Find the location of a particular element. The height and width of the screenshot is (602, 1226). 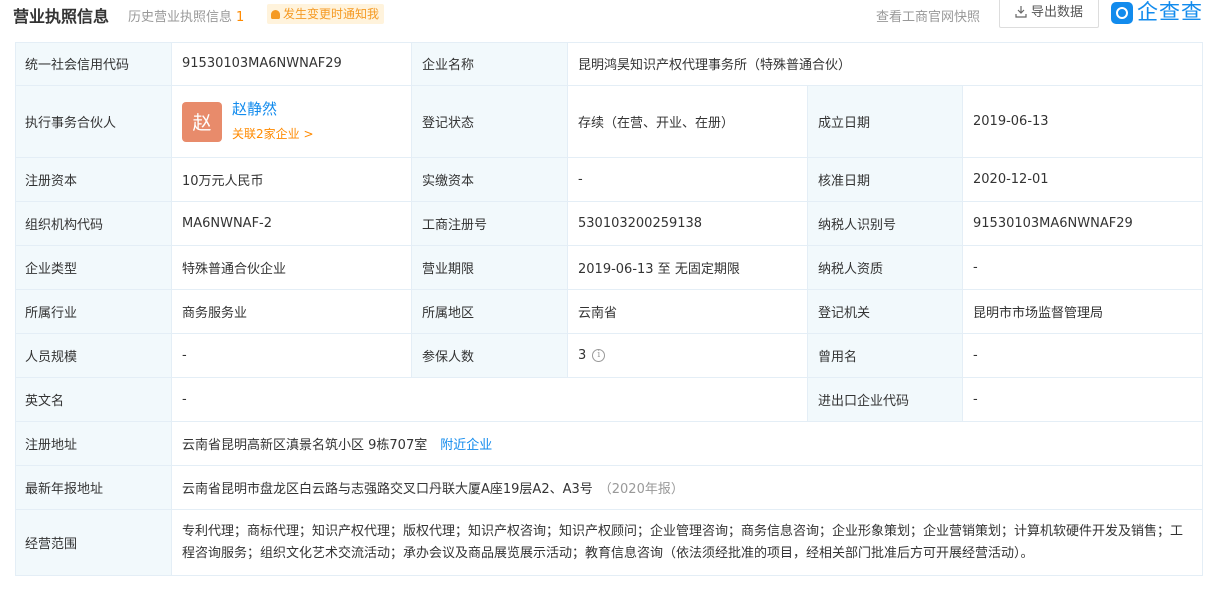

label-staff-size: 人员规模 is located at coordinates (93, 356).